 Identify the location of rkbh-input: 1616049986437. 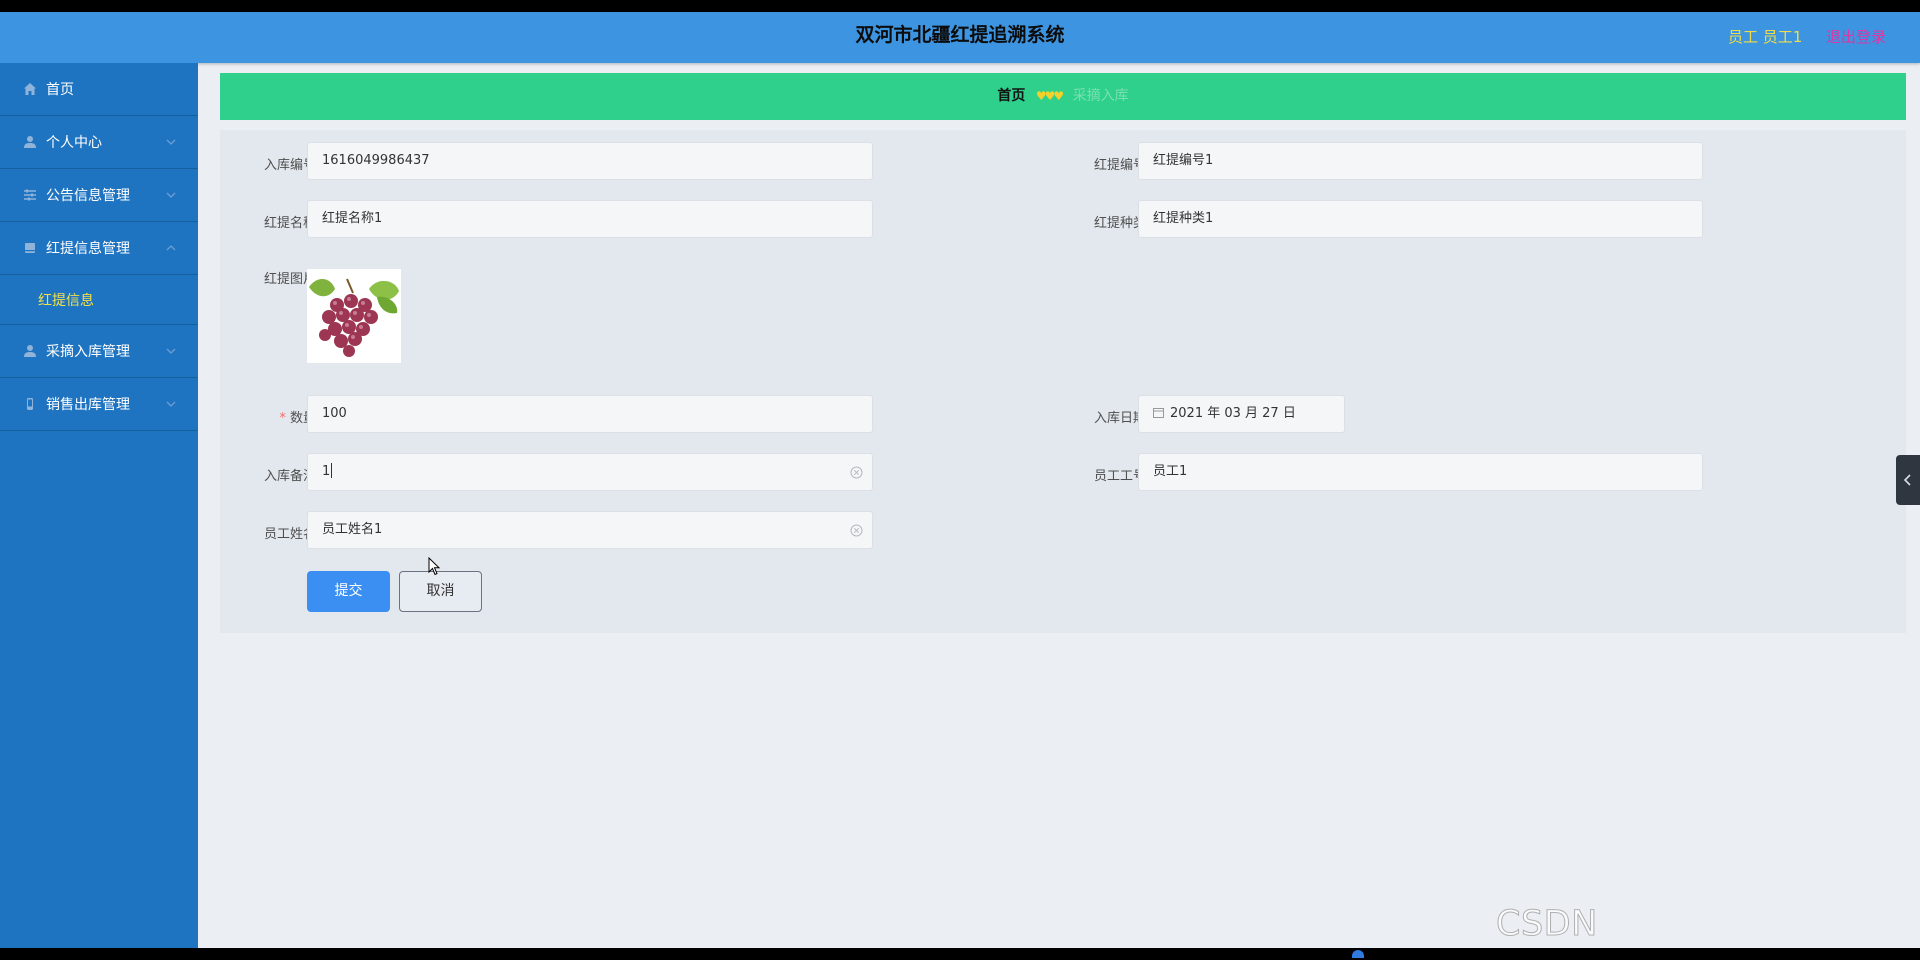
(590, 161).